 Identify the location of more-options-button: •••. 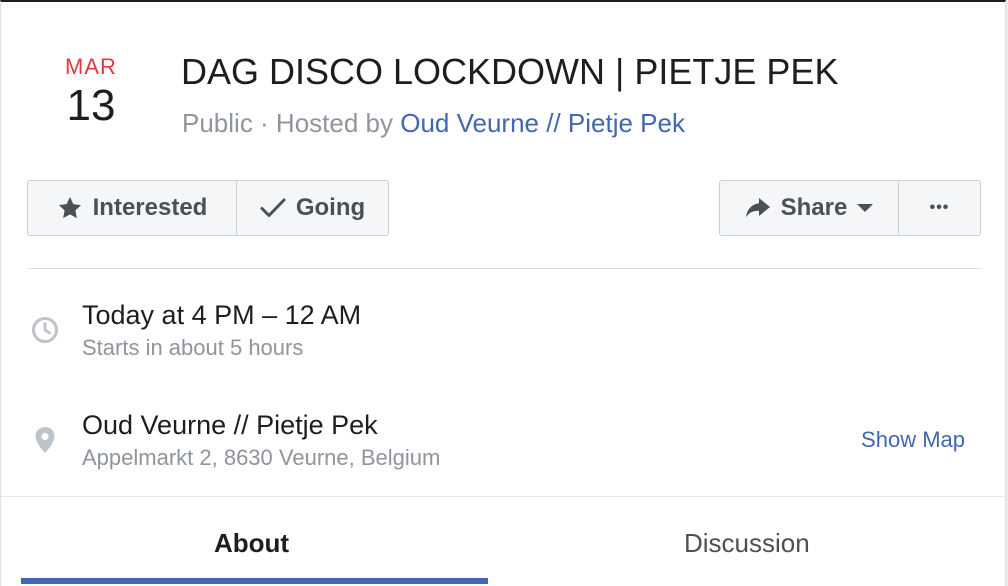
(939, 208).